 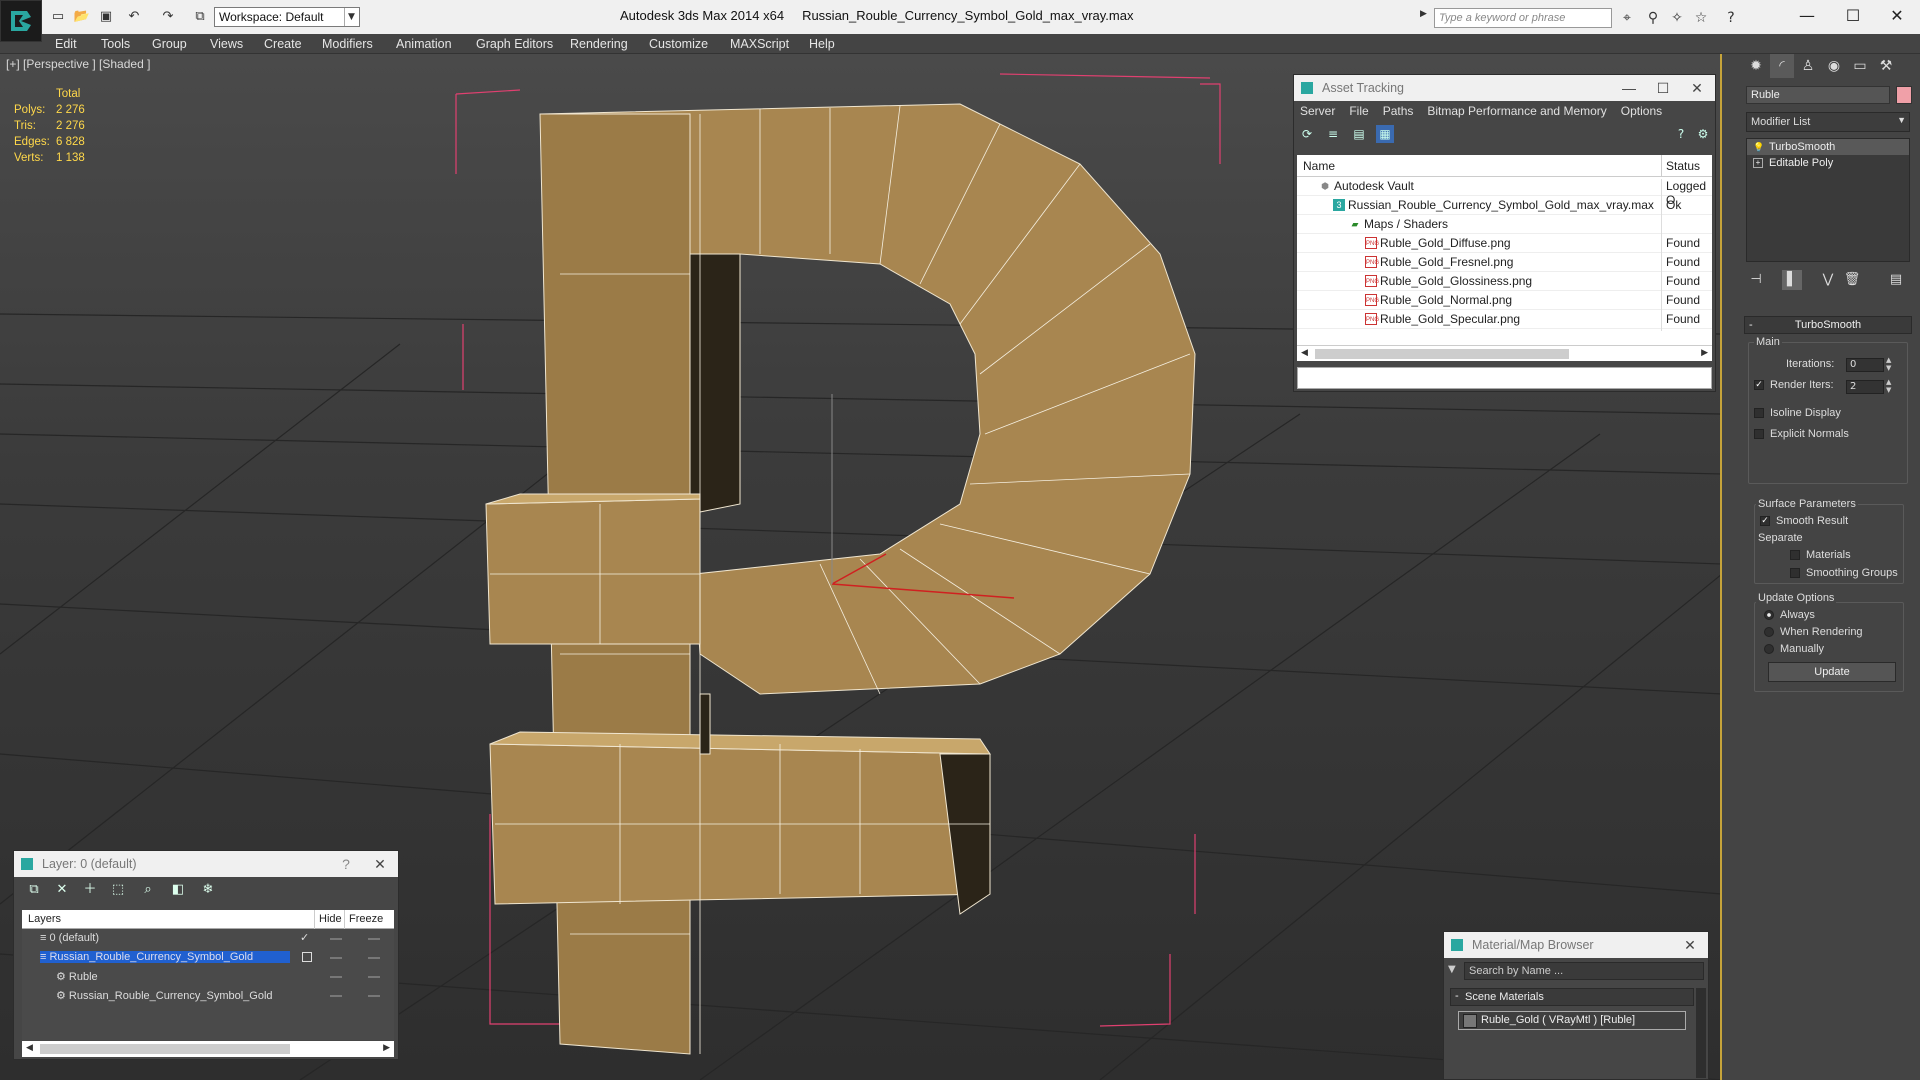 I want to click on render-iters-spinner: 2, so click(x=1865, y=387).